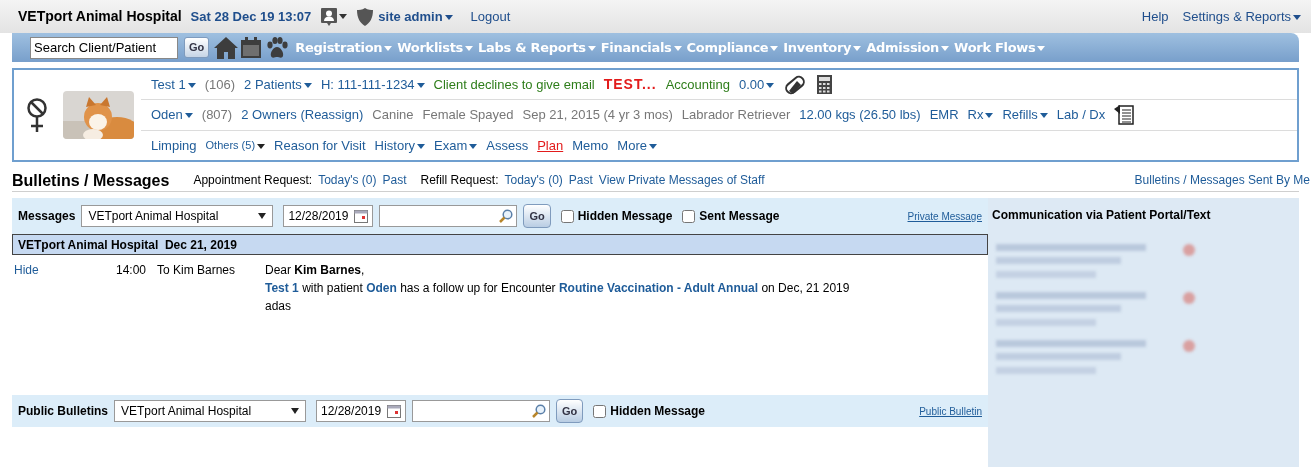  What do you see at coordinates (315, 270) in the screenshot?
I see `message-greeting: Dear Kim Barnes,` at bounding box center [315, 270].